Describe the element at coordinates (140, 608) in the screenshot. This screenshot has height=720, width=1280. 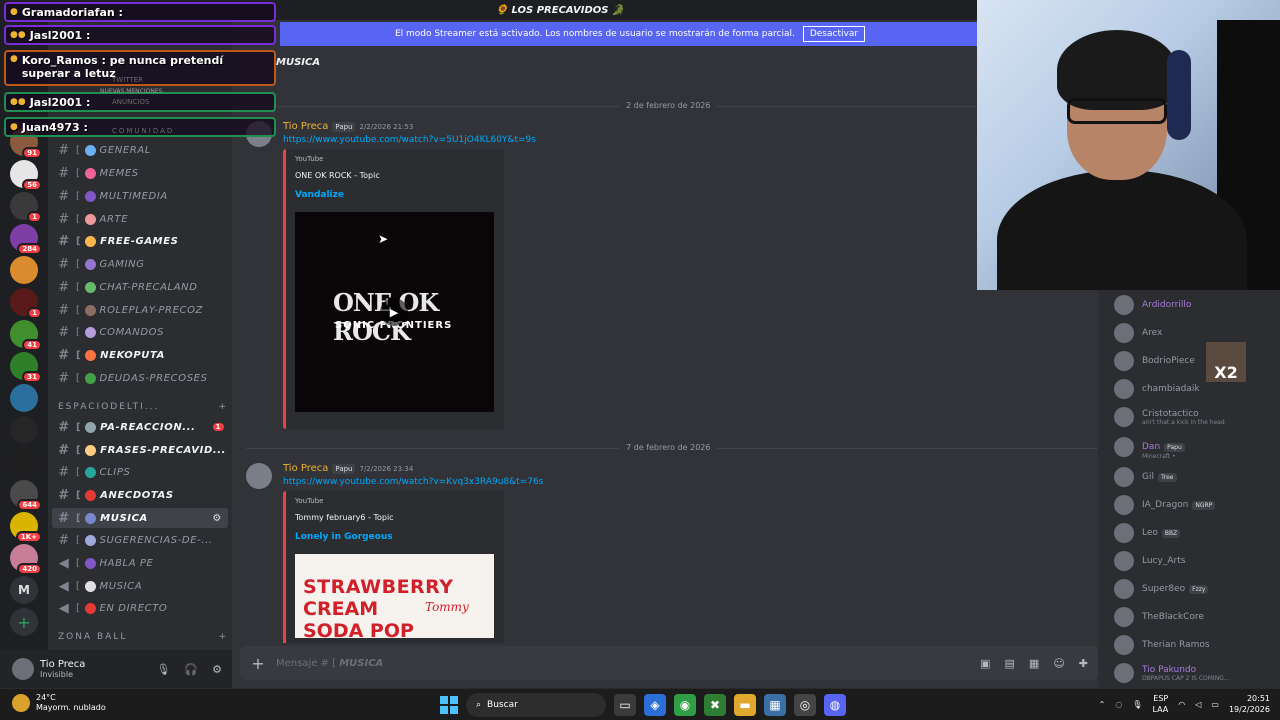
I see `voice-channel-item: ◀ [EN DIRECTO` at that location.